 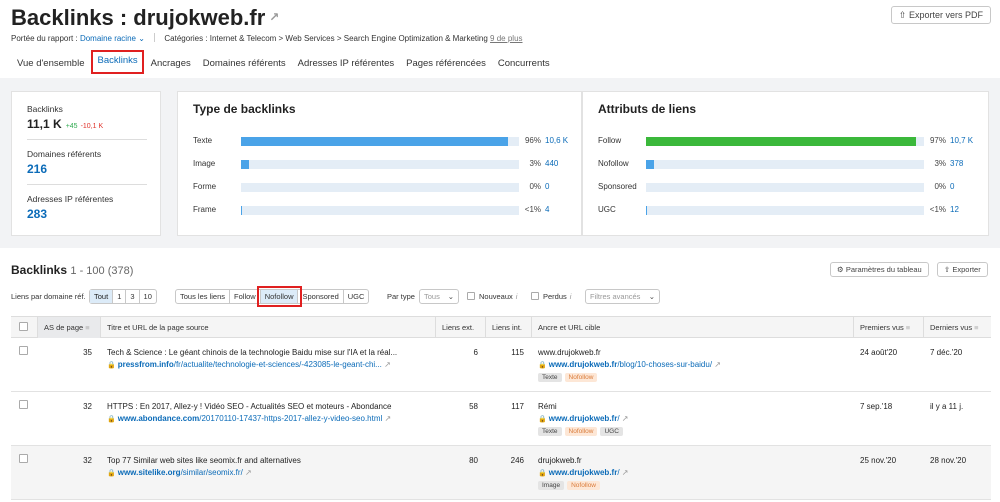 I want to click on ips-value: 283, so click(x=37, y=214).